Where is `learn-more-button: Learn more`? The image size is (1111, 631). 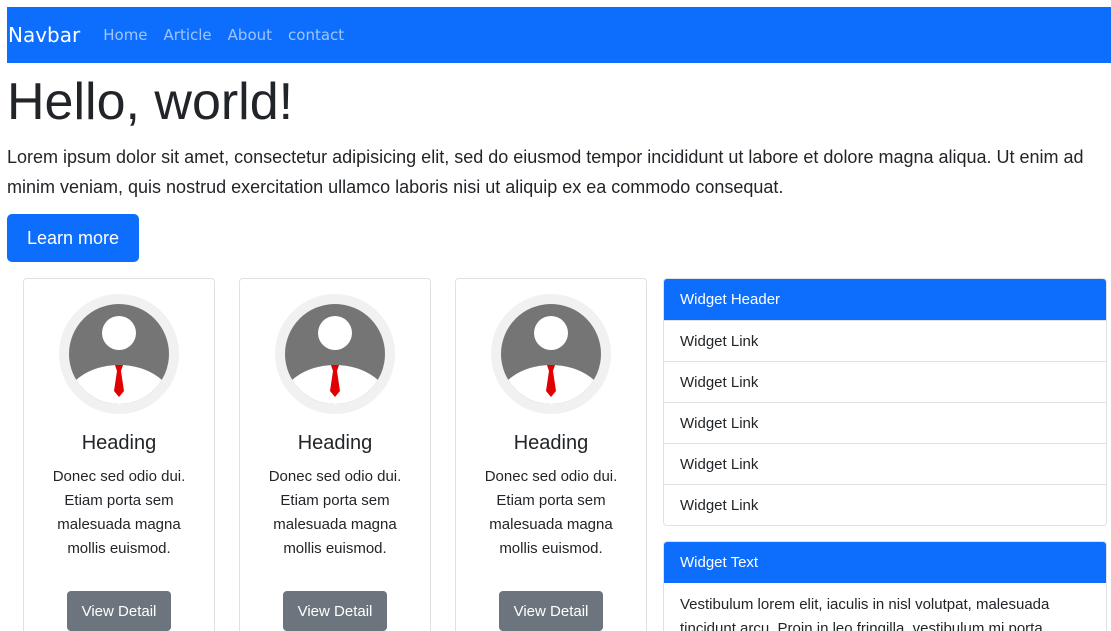 learn-more-button: Learn more is located at coordinates (73, 238).